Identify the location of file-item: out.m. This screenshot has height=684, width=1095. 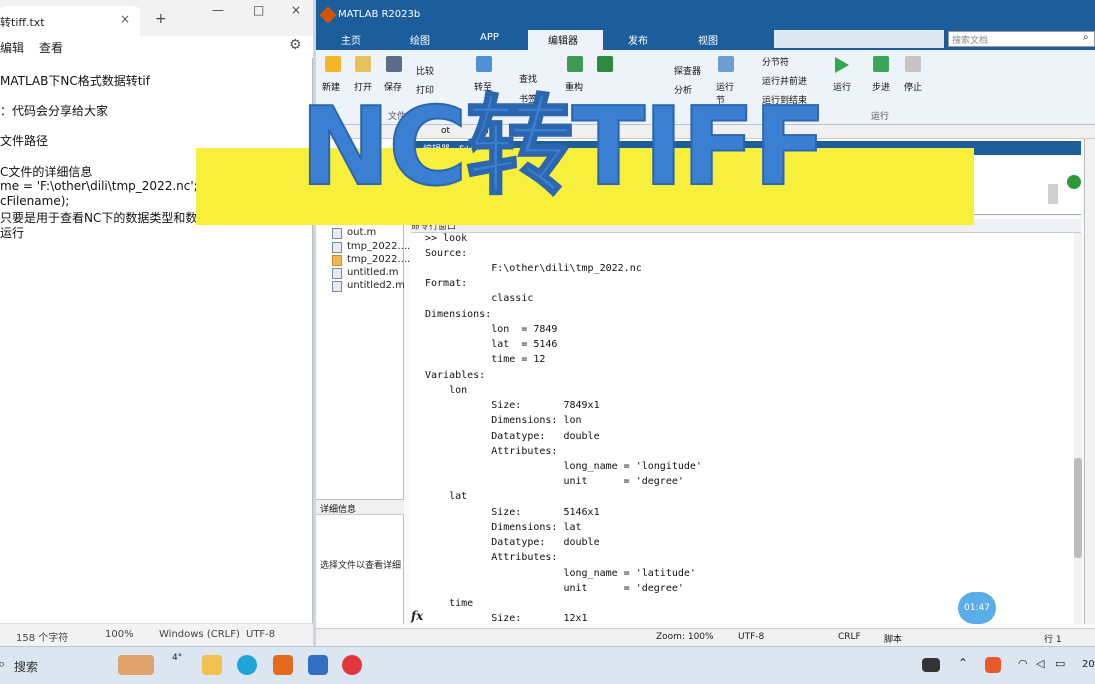
(354, 233).